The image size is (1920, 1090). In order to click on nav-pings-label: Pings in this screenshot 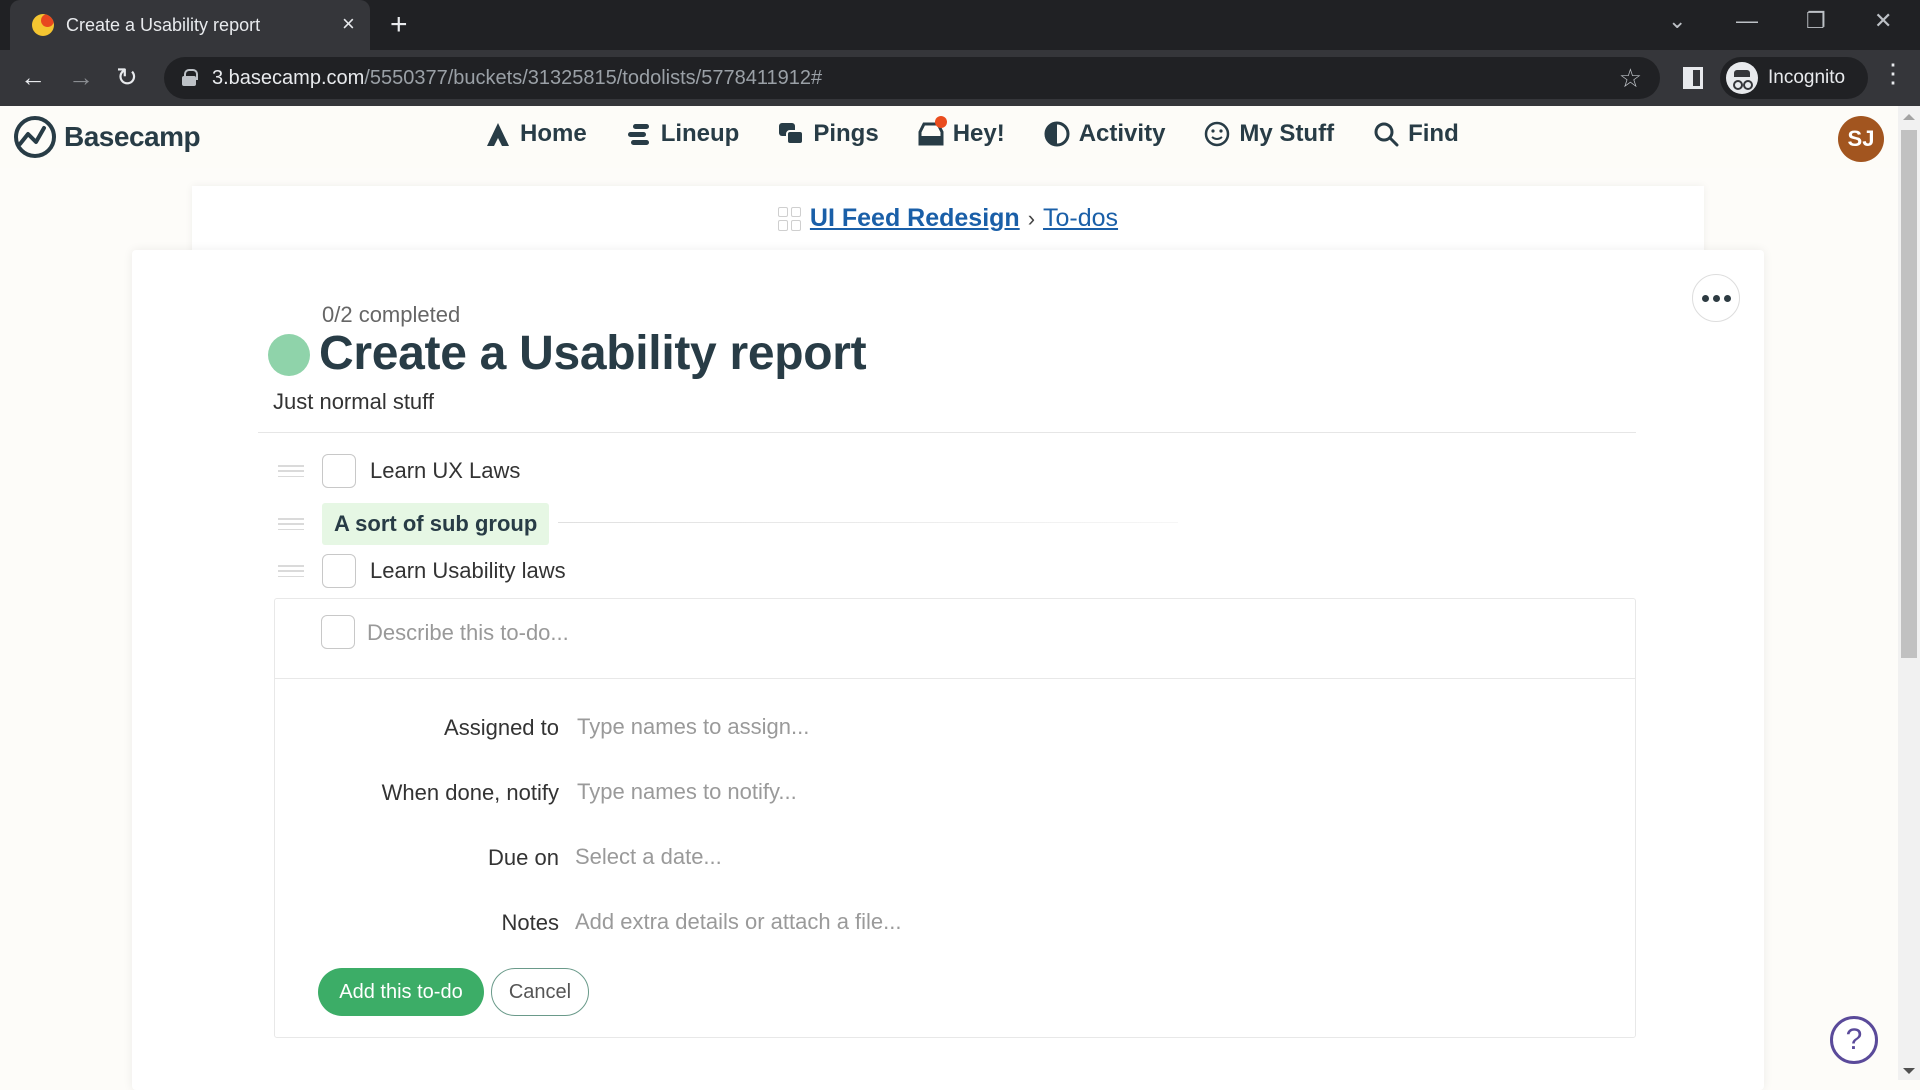, I will do `click(846, 133)`.